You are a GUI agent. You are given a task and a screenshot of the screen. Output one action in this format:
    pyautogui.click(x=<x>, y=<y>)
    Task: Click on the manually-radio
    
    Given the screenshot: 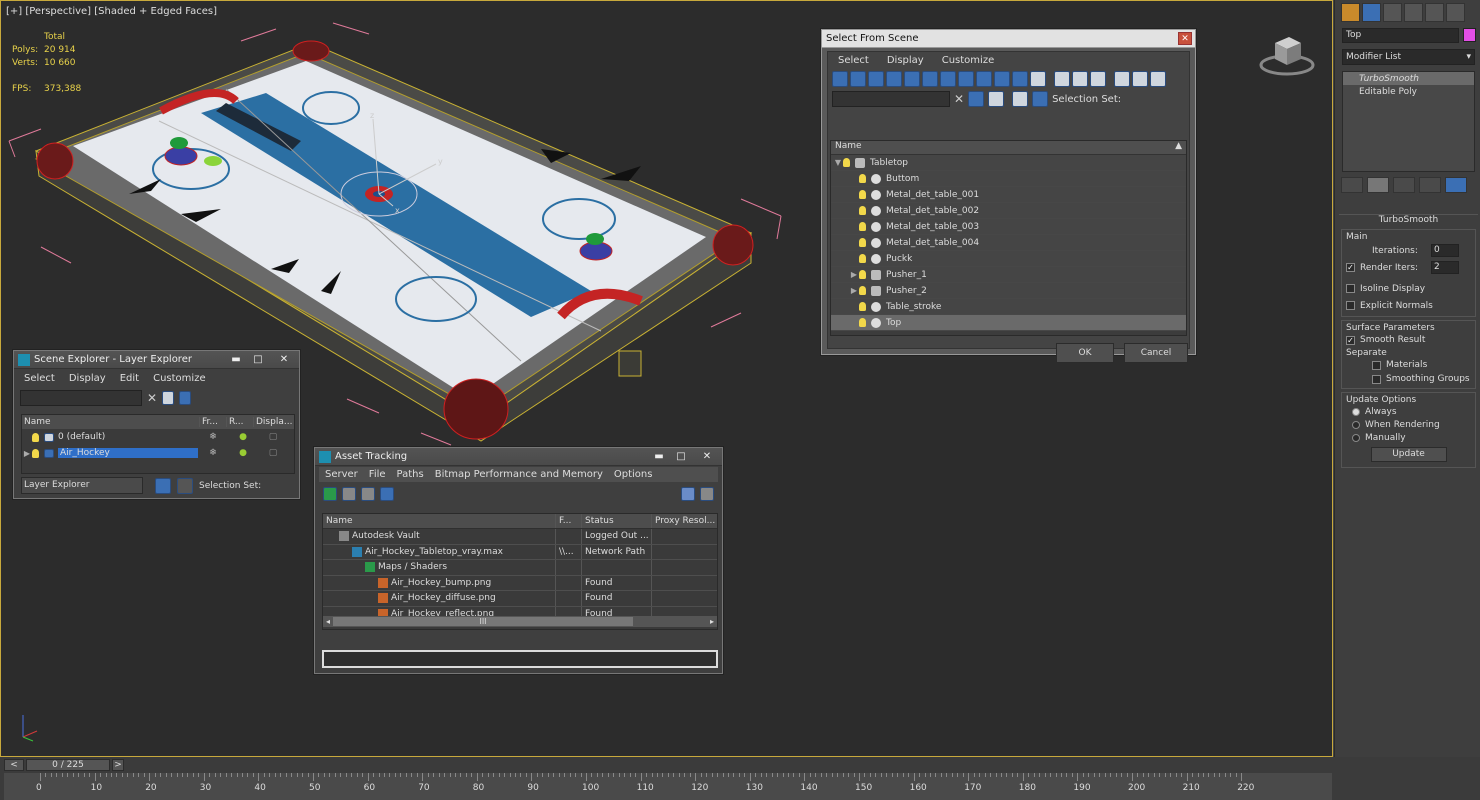 What is the action you would take?
    pyautogui.click(x=1356, y=437)
    